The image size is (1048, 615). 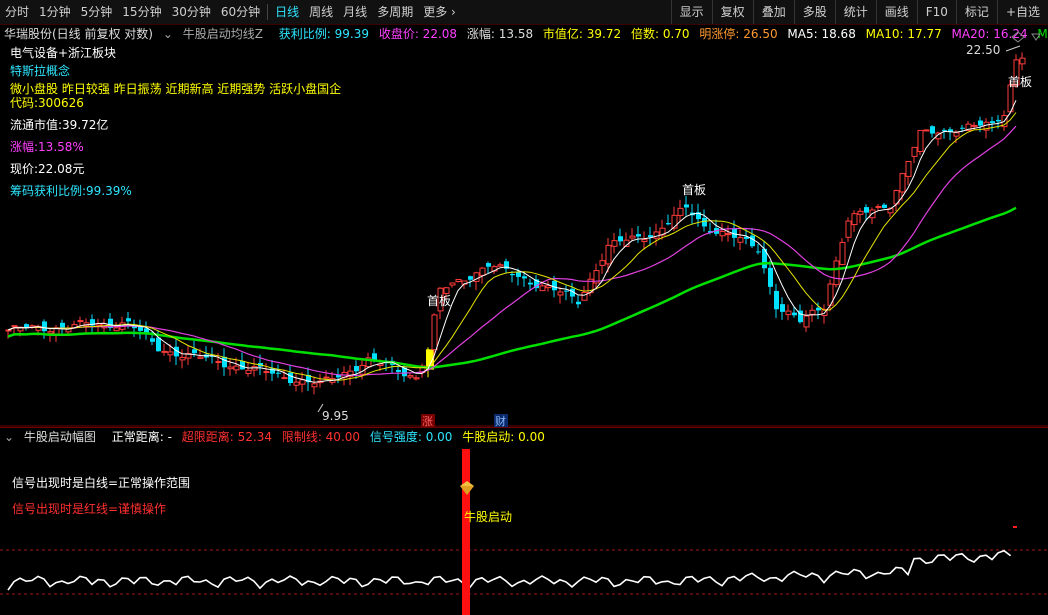 What do you see at coordinates (1018, 37) in the screenshot?
I see `diamond-corner-icon` at bounding box center [1018, 37].